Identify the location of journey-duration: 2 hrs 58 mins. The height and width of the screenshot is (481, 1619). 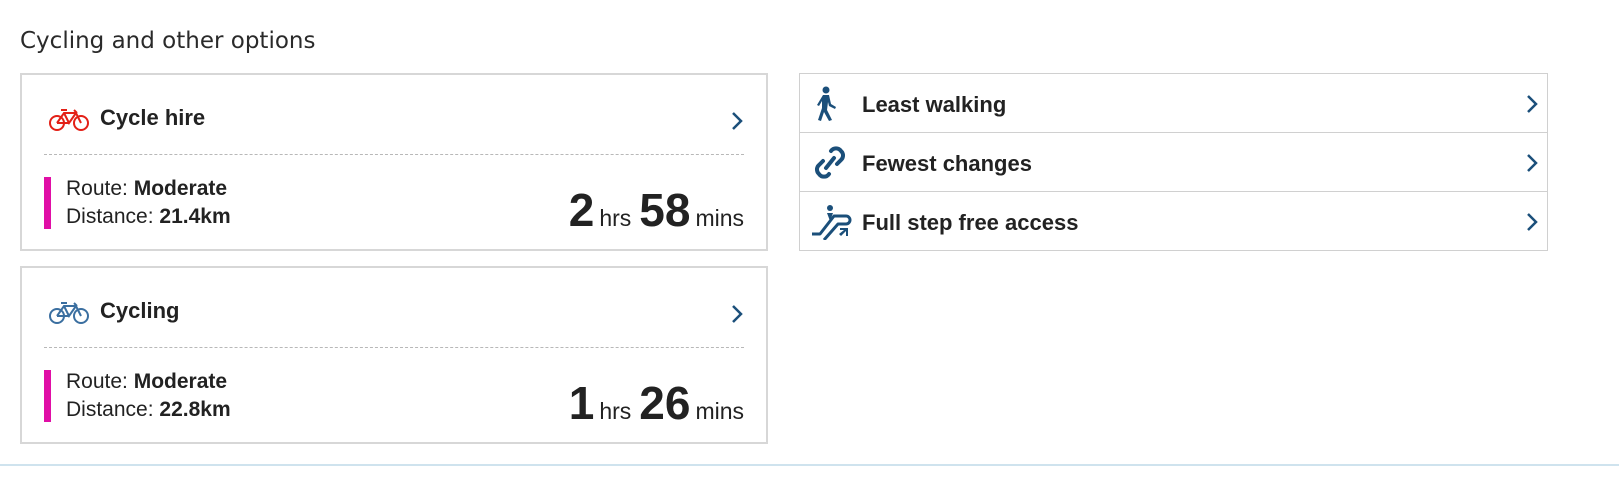
(656, 210).